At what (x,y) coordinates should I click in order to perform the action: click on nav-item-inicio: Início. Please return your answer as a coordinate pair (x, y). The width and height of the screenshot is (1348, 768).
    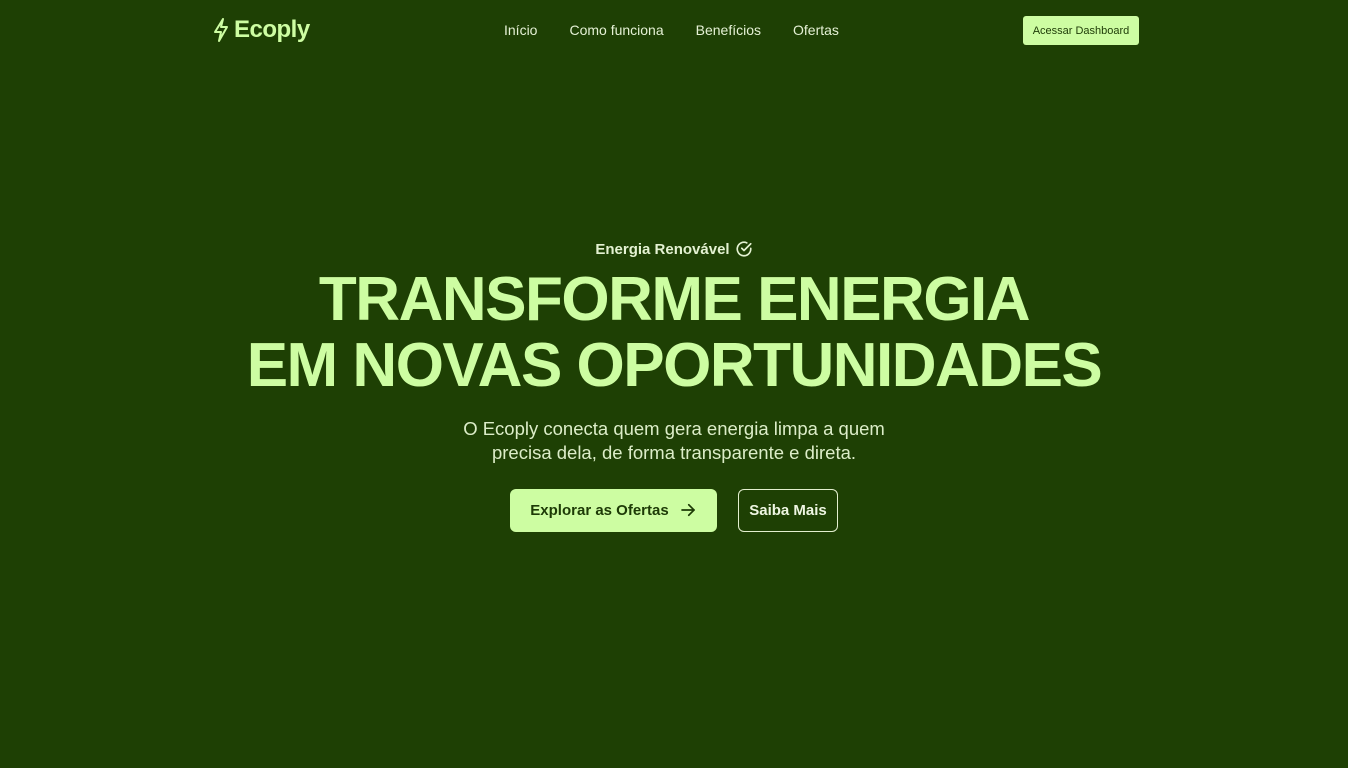
    Looking at the image, I should click on (520, 30).